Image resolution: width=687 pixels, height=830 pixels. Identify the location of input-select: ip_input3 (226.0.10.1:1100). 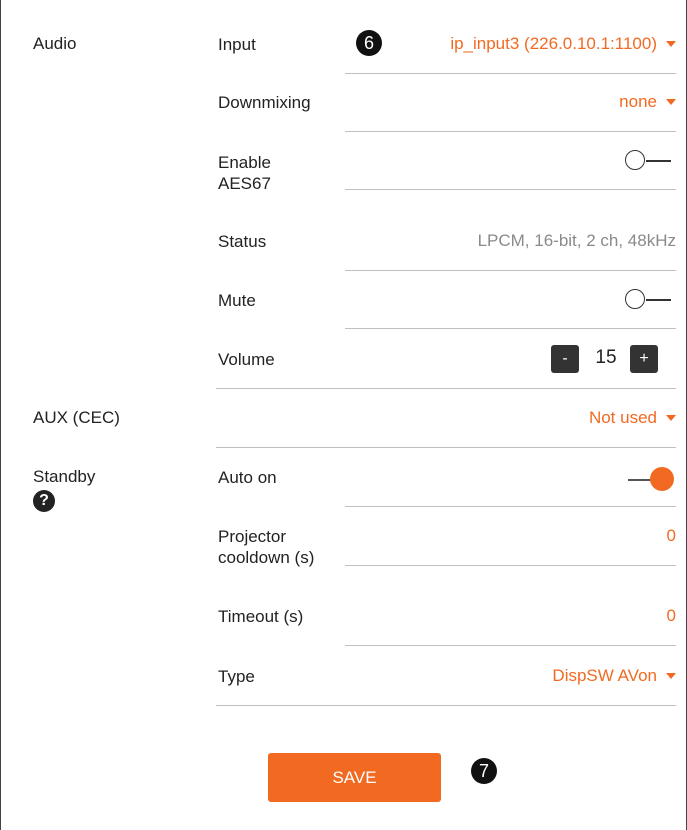
(563, 44).